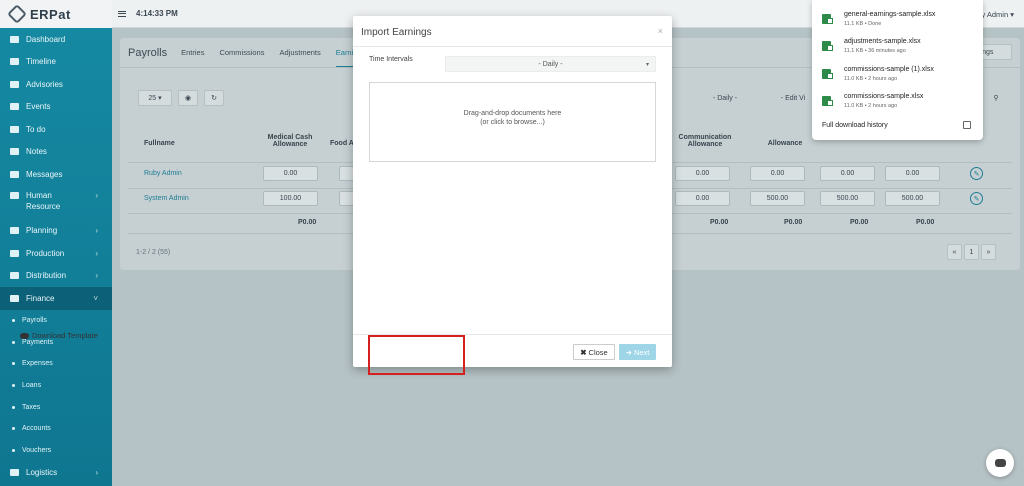  Describe the element at coordinates (36, 152) in the screenshot. I see `sidebar-item-label: Notes` at that location.